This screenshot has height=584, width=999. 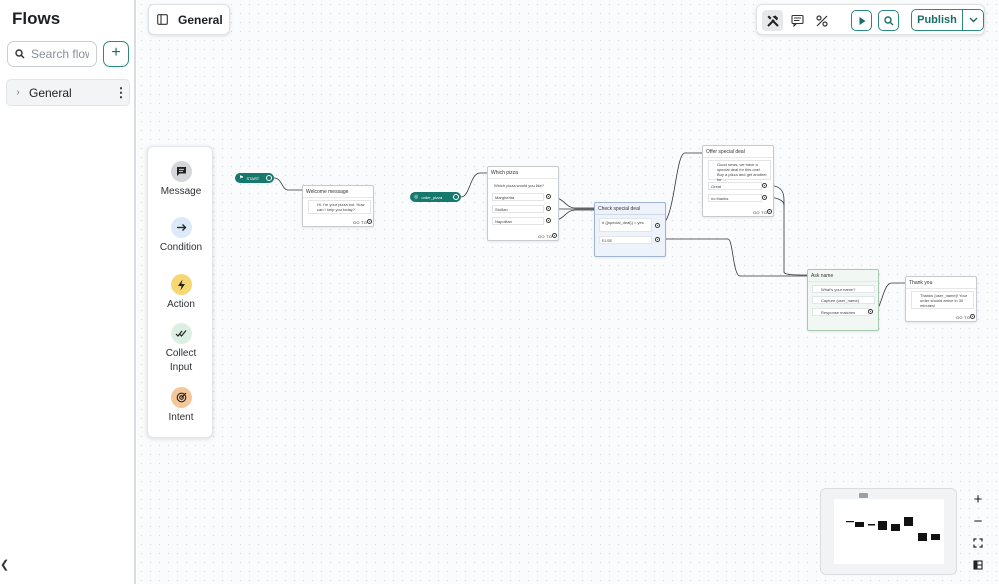 I want to click on question-text: What's your name?, so click(x=843, y=289).